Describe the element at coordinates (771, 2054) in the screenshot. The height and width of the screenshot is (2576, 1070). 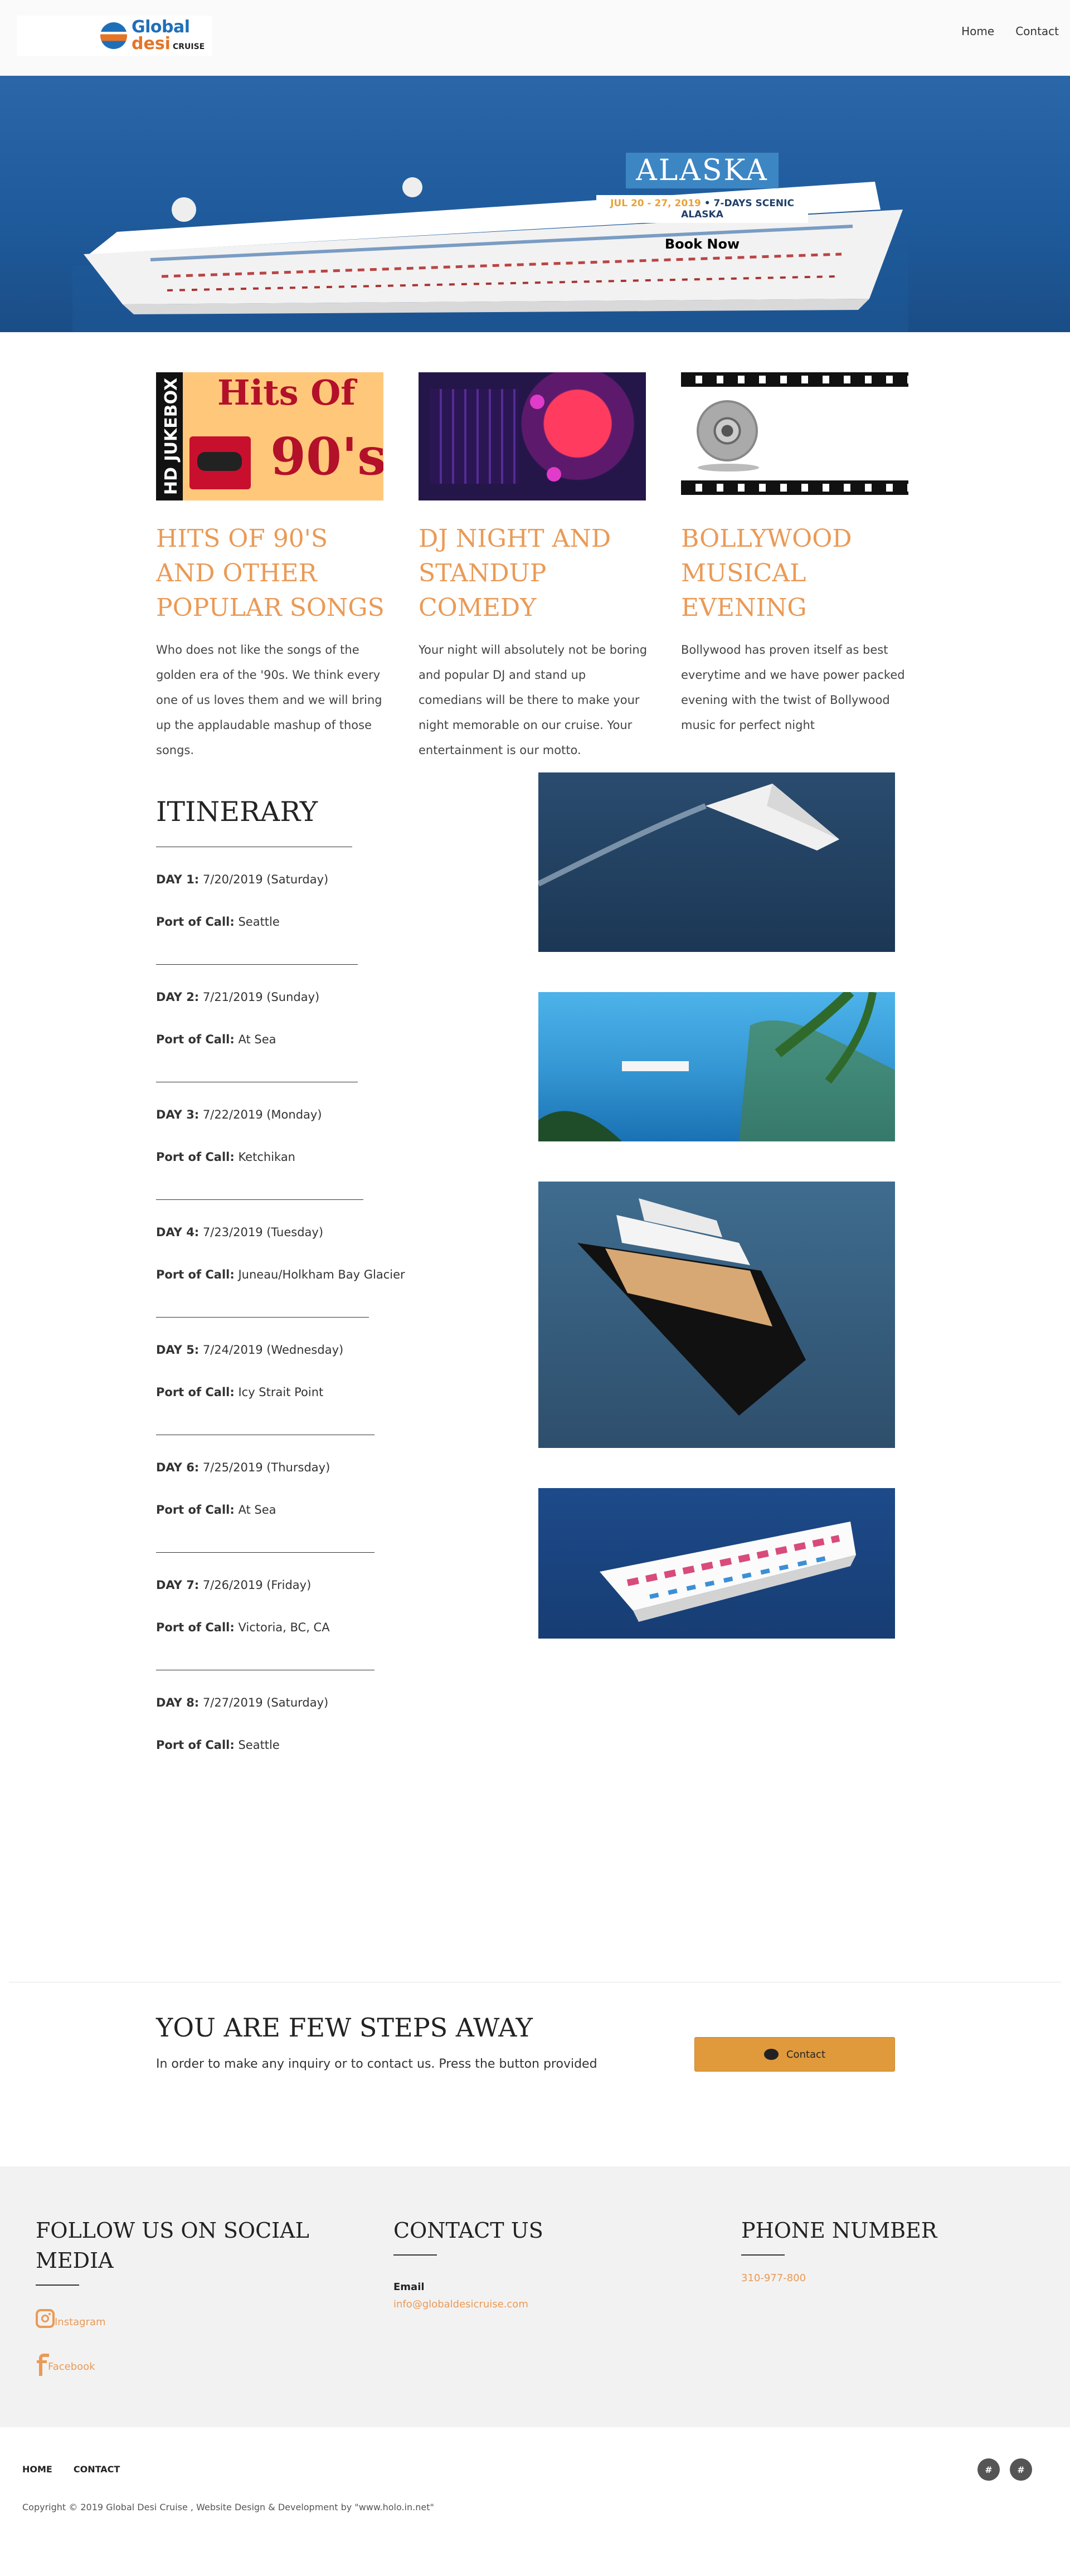
I see `chat-bubble-icon` at that location.